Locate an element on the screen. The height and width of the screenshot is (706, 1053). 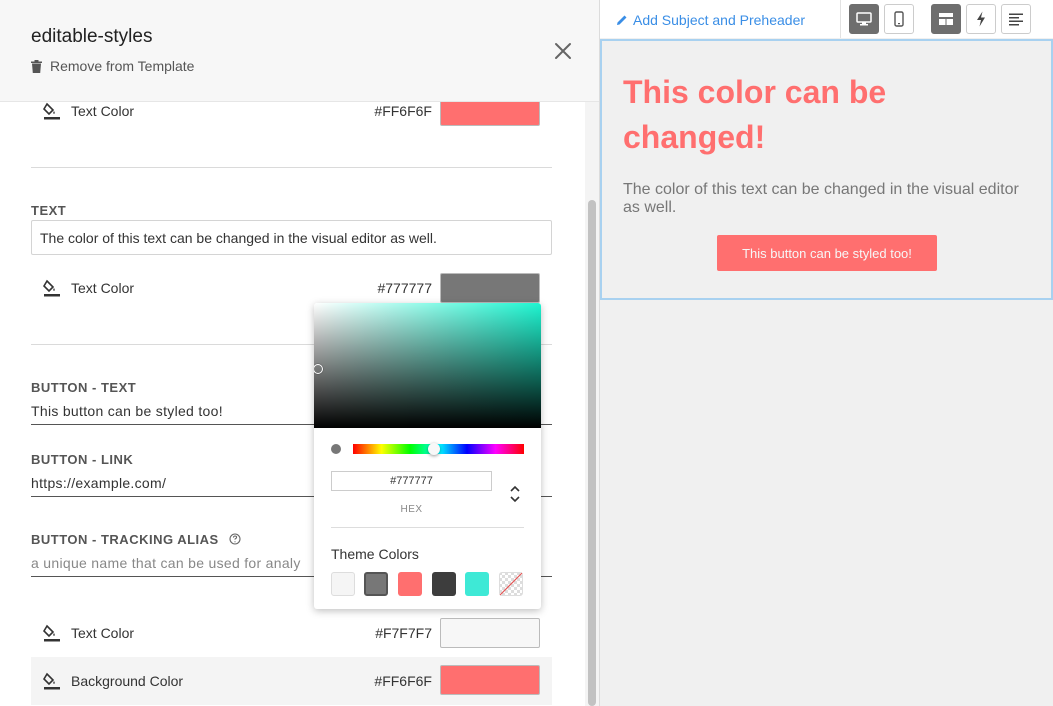
button-text-color-hex: #F7F7F7 is located at coordinates (403, 633).